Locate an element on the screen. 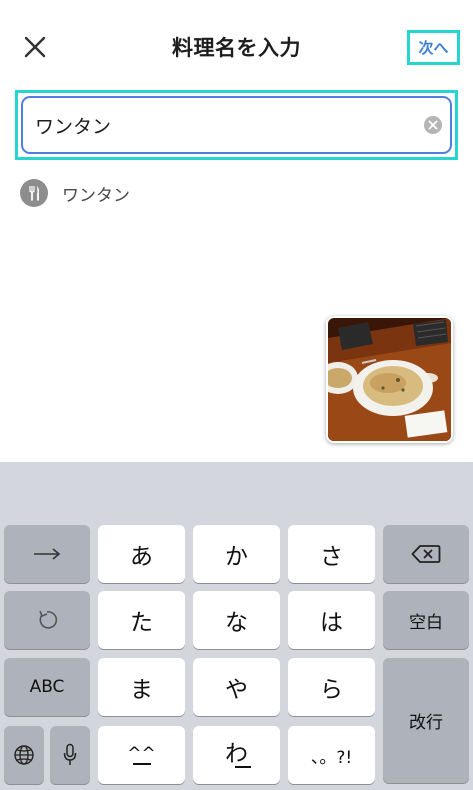 The image size is (473, 790). clear-icon is located at coordinates (433, 125).